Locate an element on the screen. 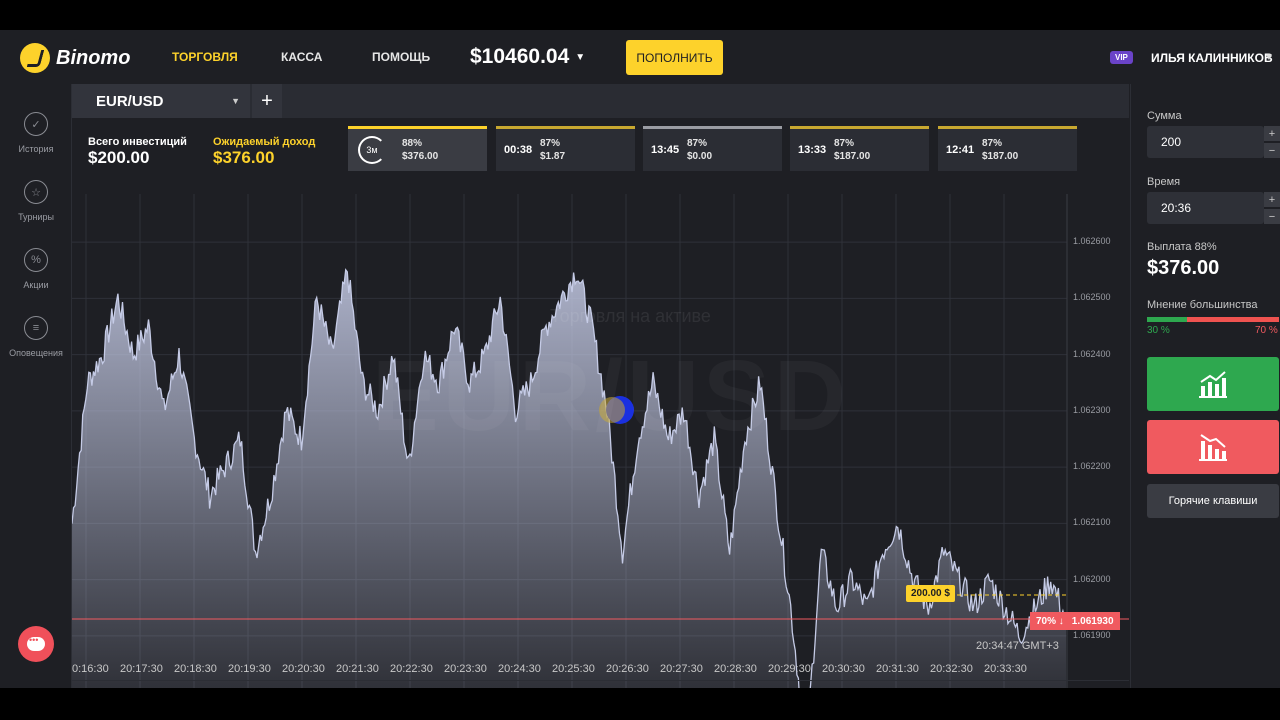 This screenshot has height=720, width=1280. left-sidebar: ✓ История ☆ Турниры % Акции ≡ Оповещения is located at coordinates (36, 386).